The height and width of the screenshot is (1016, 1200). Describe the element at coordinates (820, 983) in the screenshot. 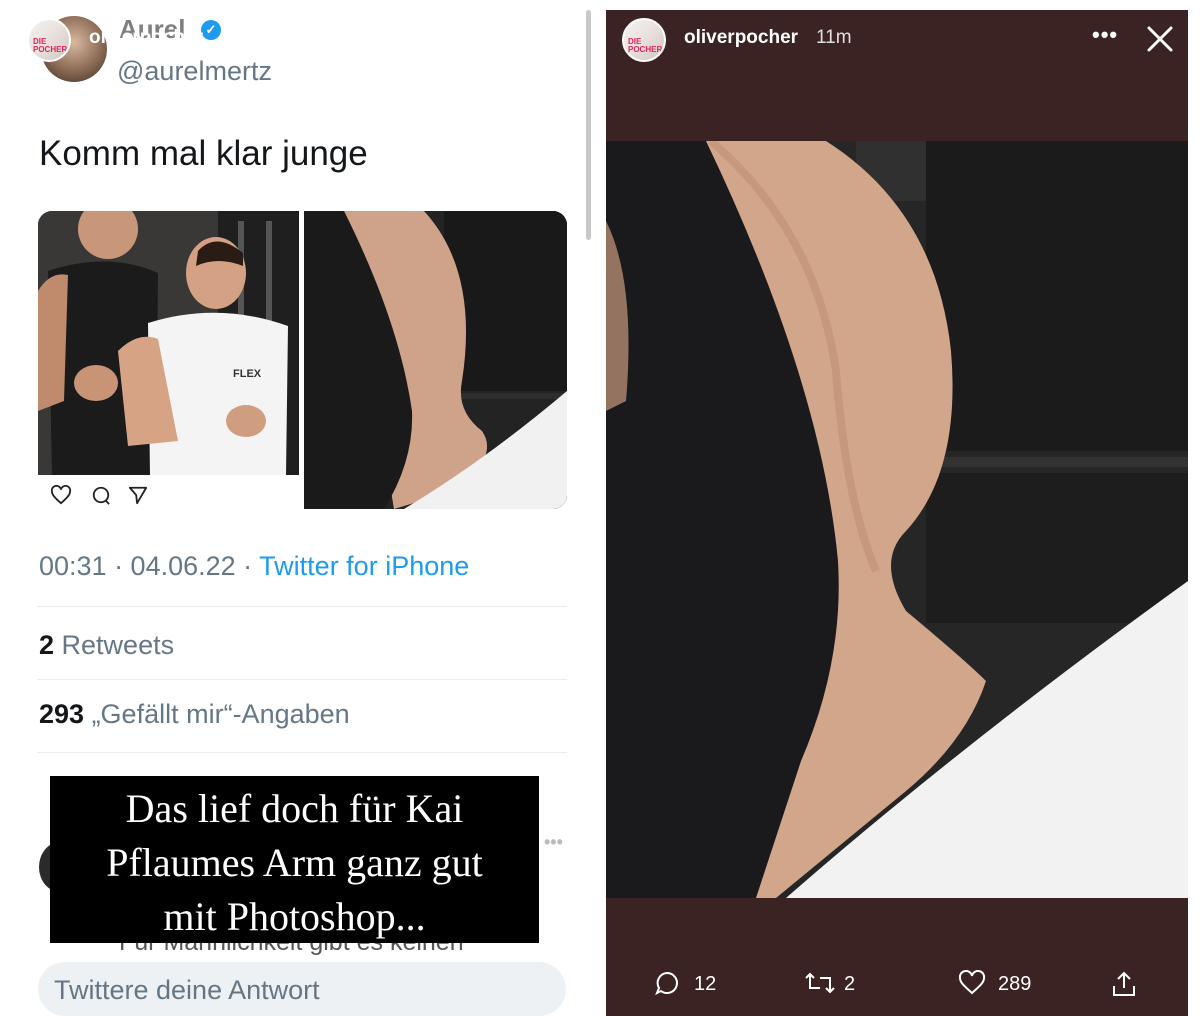

I see `retweet-icon` at that location.